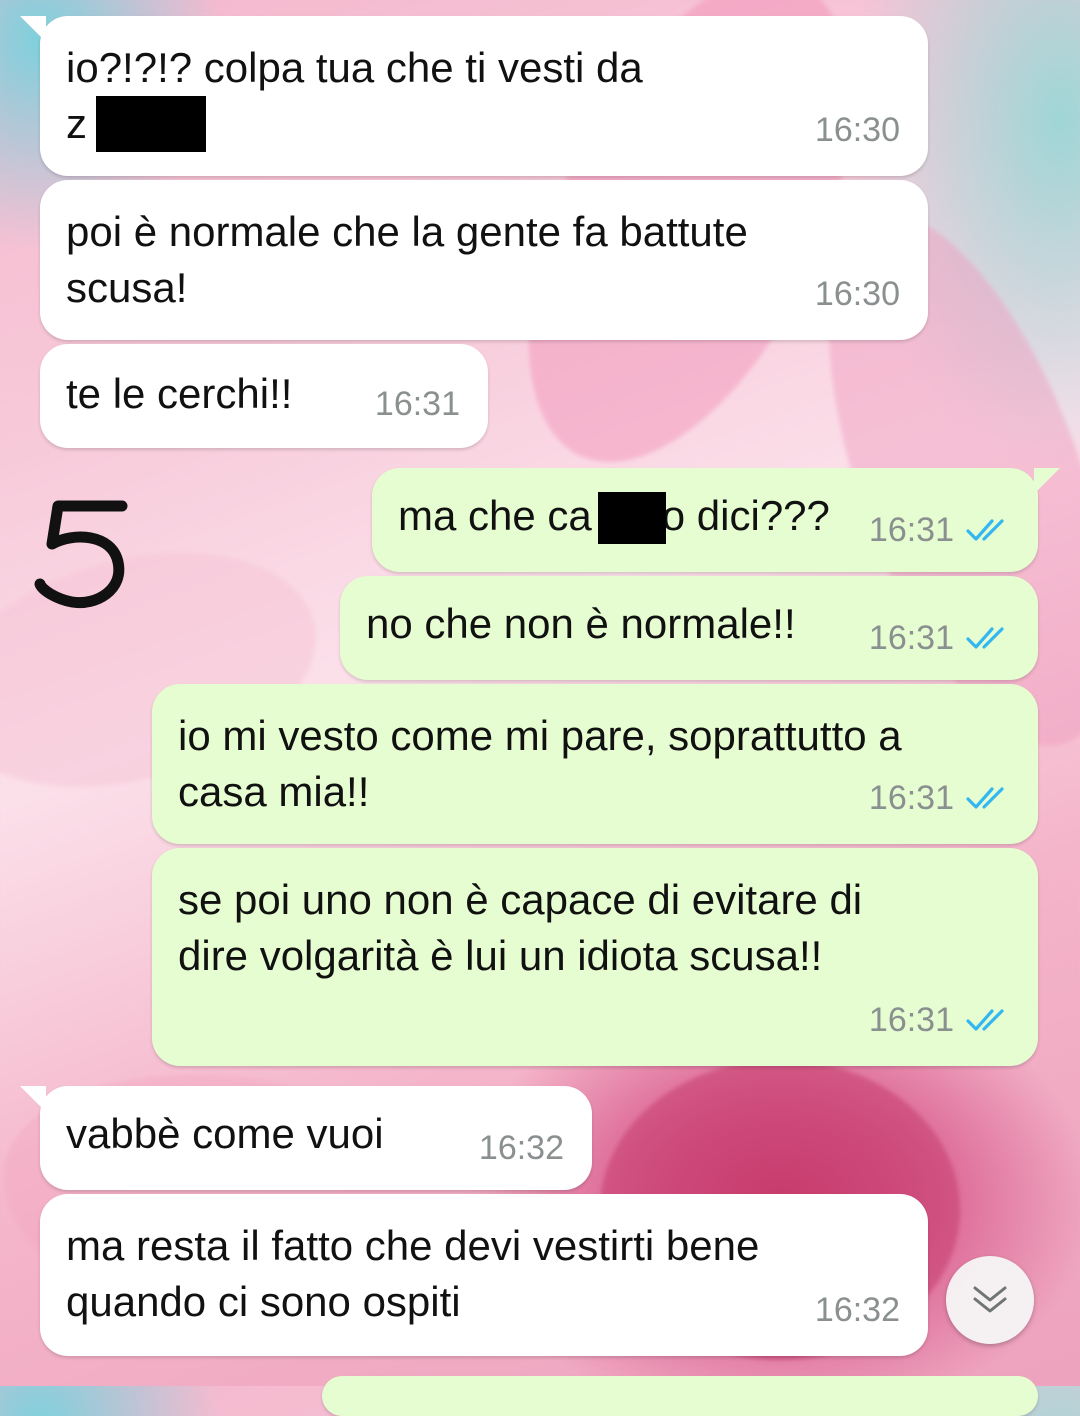 This screenshot has width=1080, height=1416. Describe the element at coordinates (705, 520) in the screenshot. I see `message-bubble-outgoing: ma che ca o dici??? 16:31` at that location.